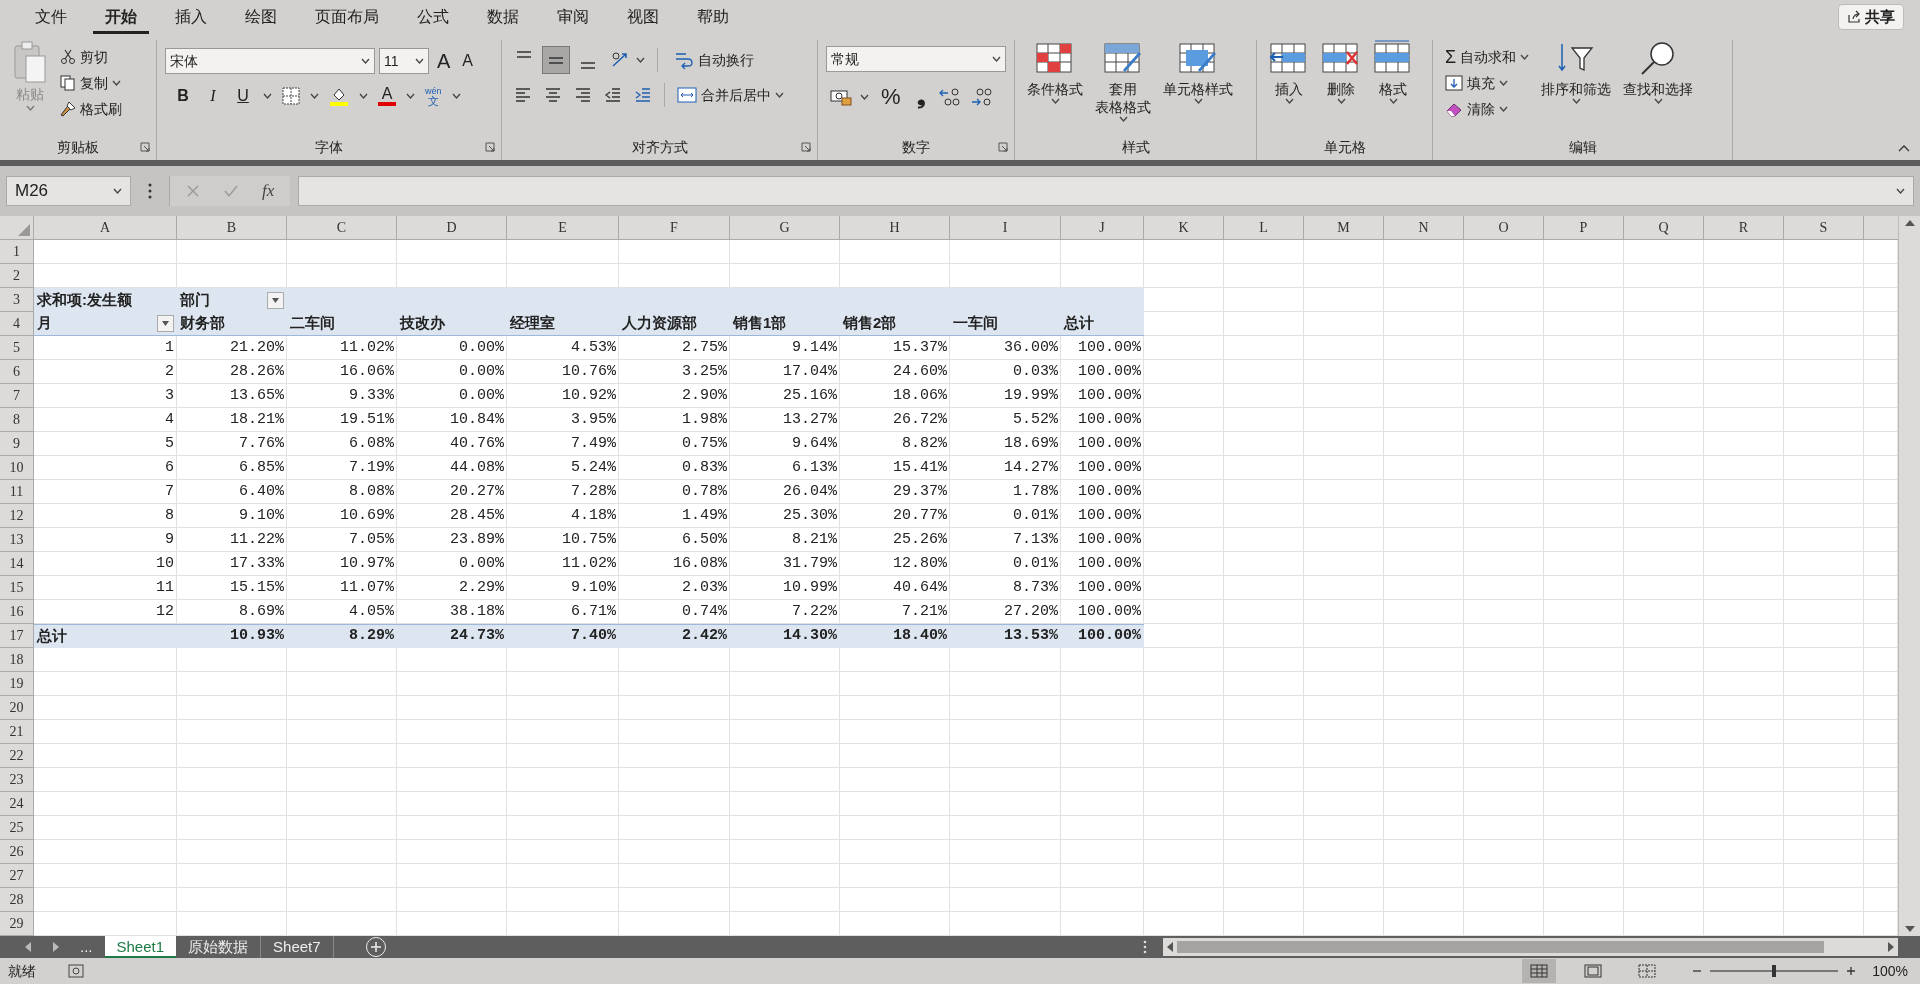 The height and width of the screenshot is (984, 1920). Describe the element at coordinates (1658, 87) in the screenshot. I see `ribbon-button: 查找和选择` at that location.